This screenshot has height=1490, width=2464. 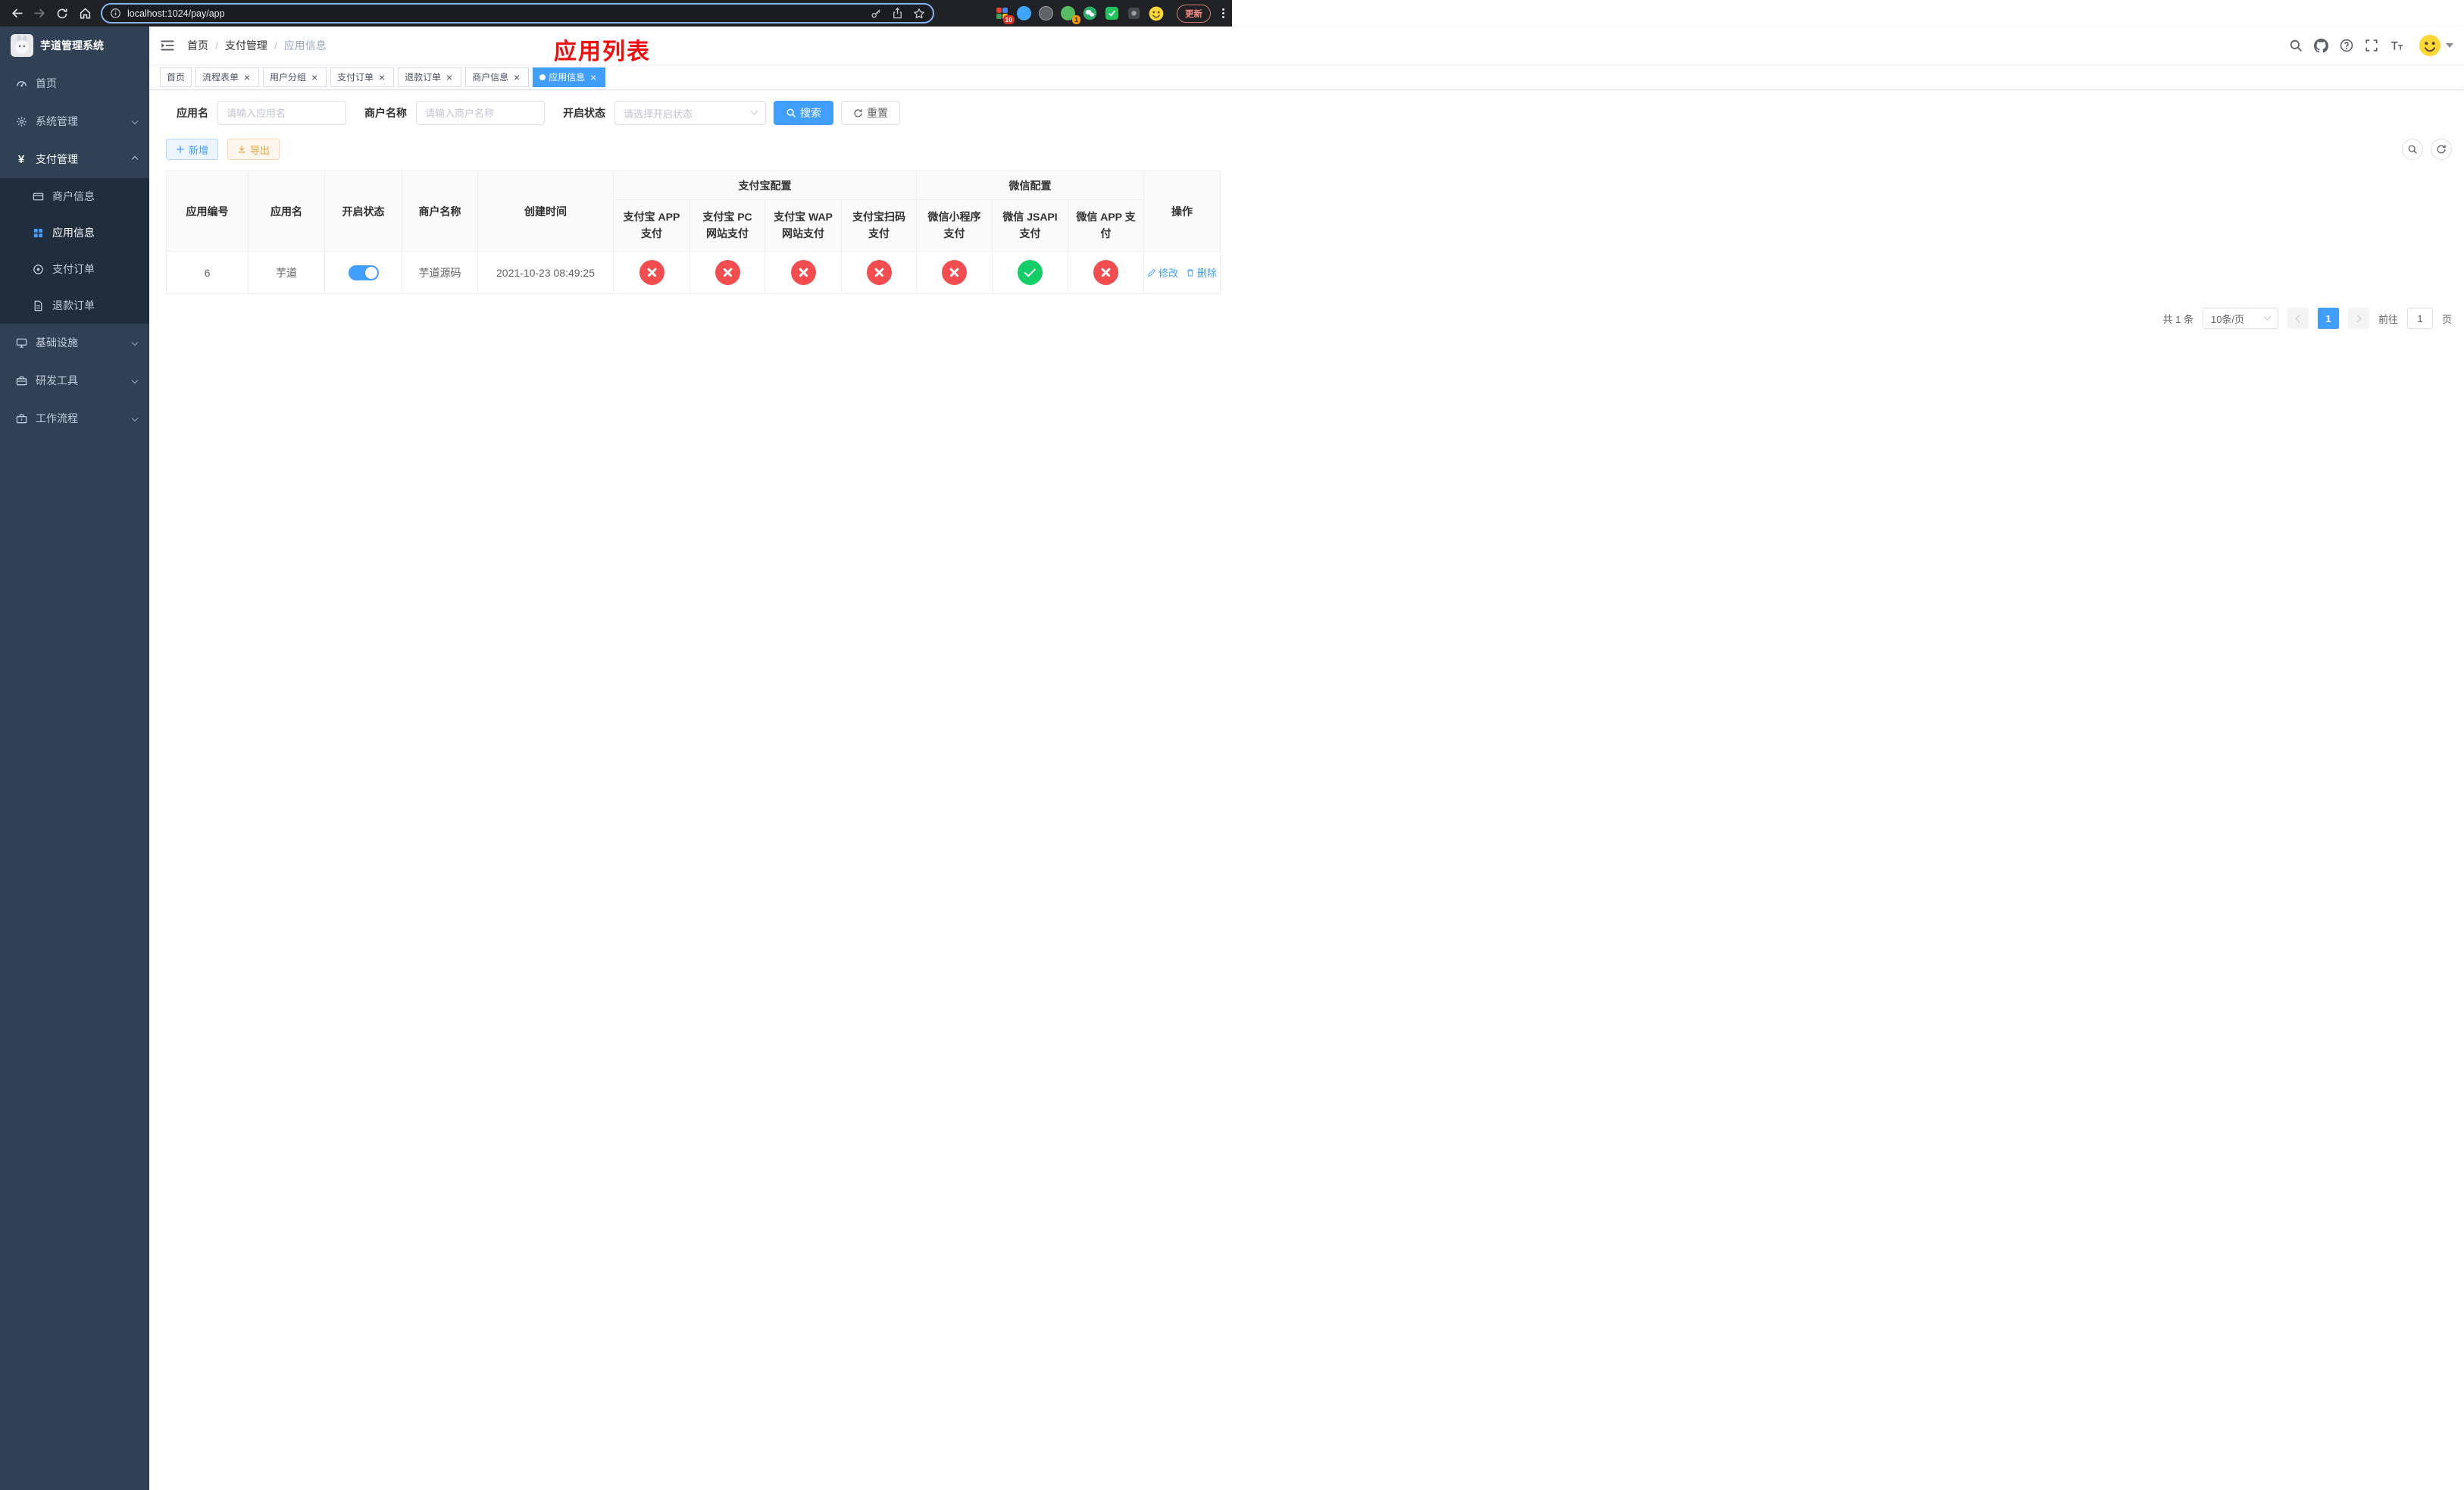 I want to click on status-toggle, so click(x=363, y=272).